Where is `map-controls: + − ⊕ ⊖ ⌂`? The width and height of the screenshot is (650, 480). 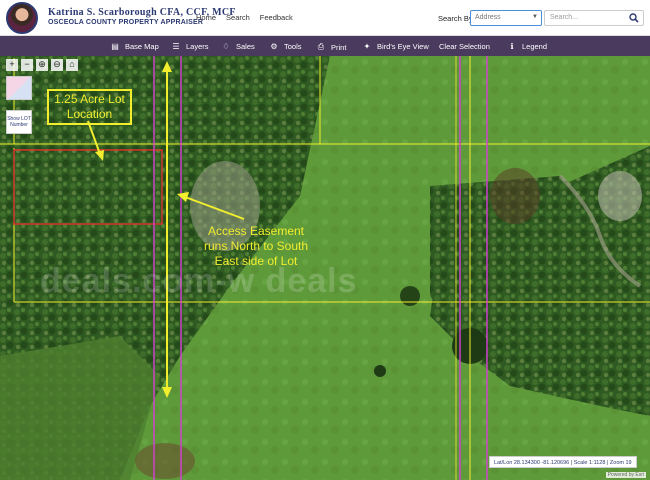
map-controls: + − ⊕ ⊖ ⌂ is located at coordinates (42, 65).